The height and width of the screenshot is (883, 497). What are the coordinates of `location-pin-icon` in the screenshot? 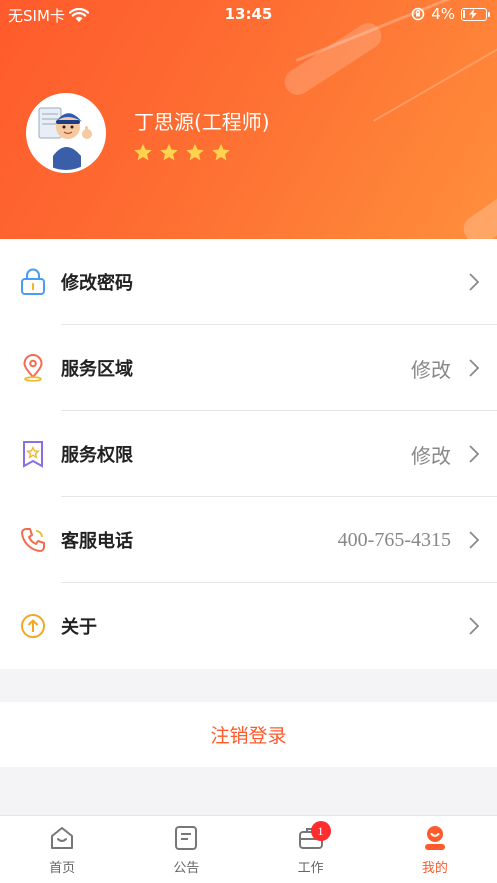 It's located at (33, 368).